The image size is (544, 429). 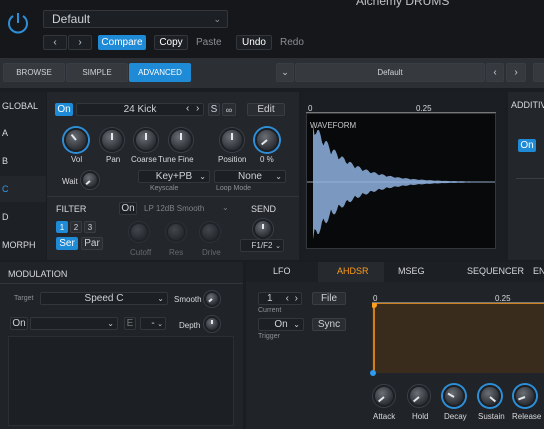 What do you see at coordinates (135, 19) in the screenshot?
I see `preset-name-dropdown: Default ⌄` at bounding box center [135, 19].